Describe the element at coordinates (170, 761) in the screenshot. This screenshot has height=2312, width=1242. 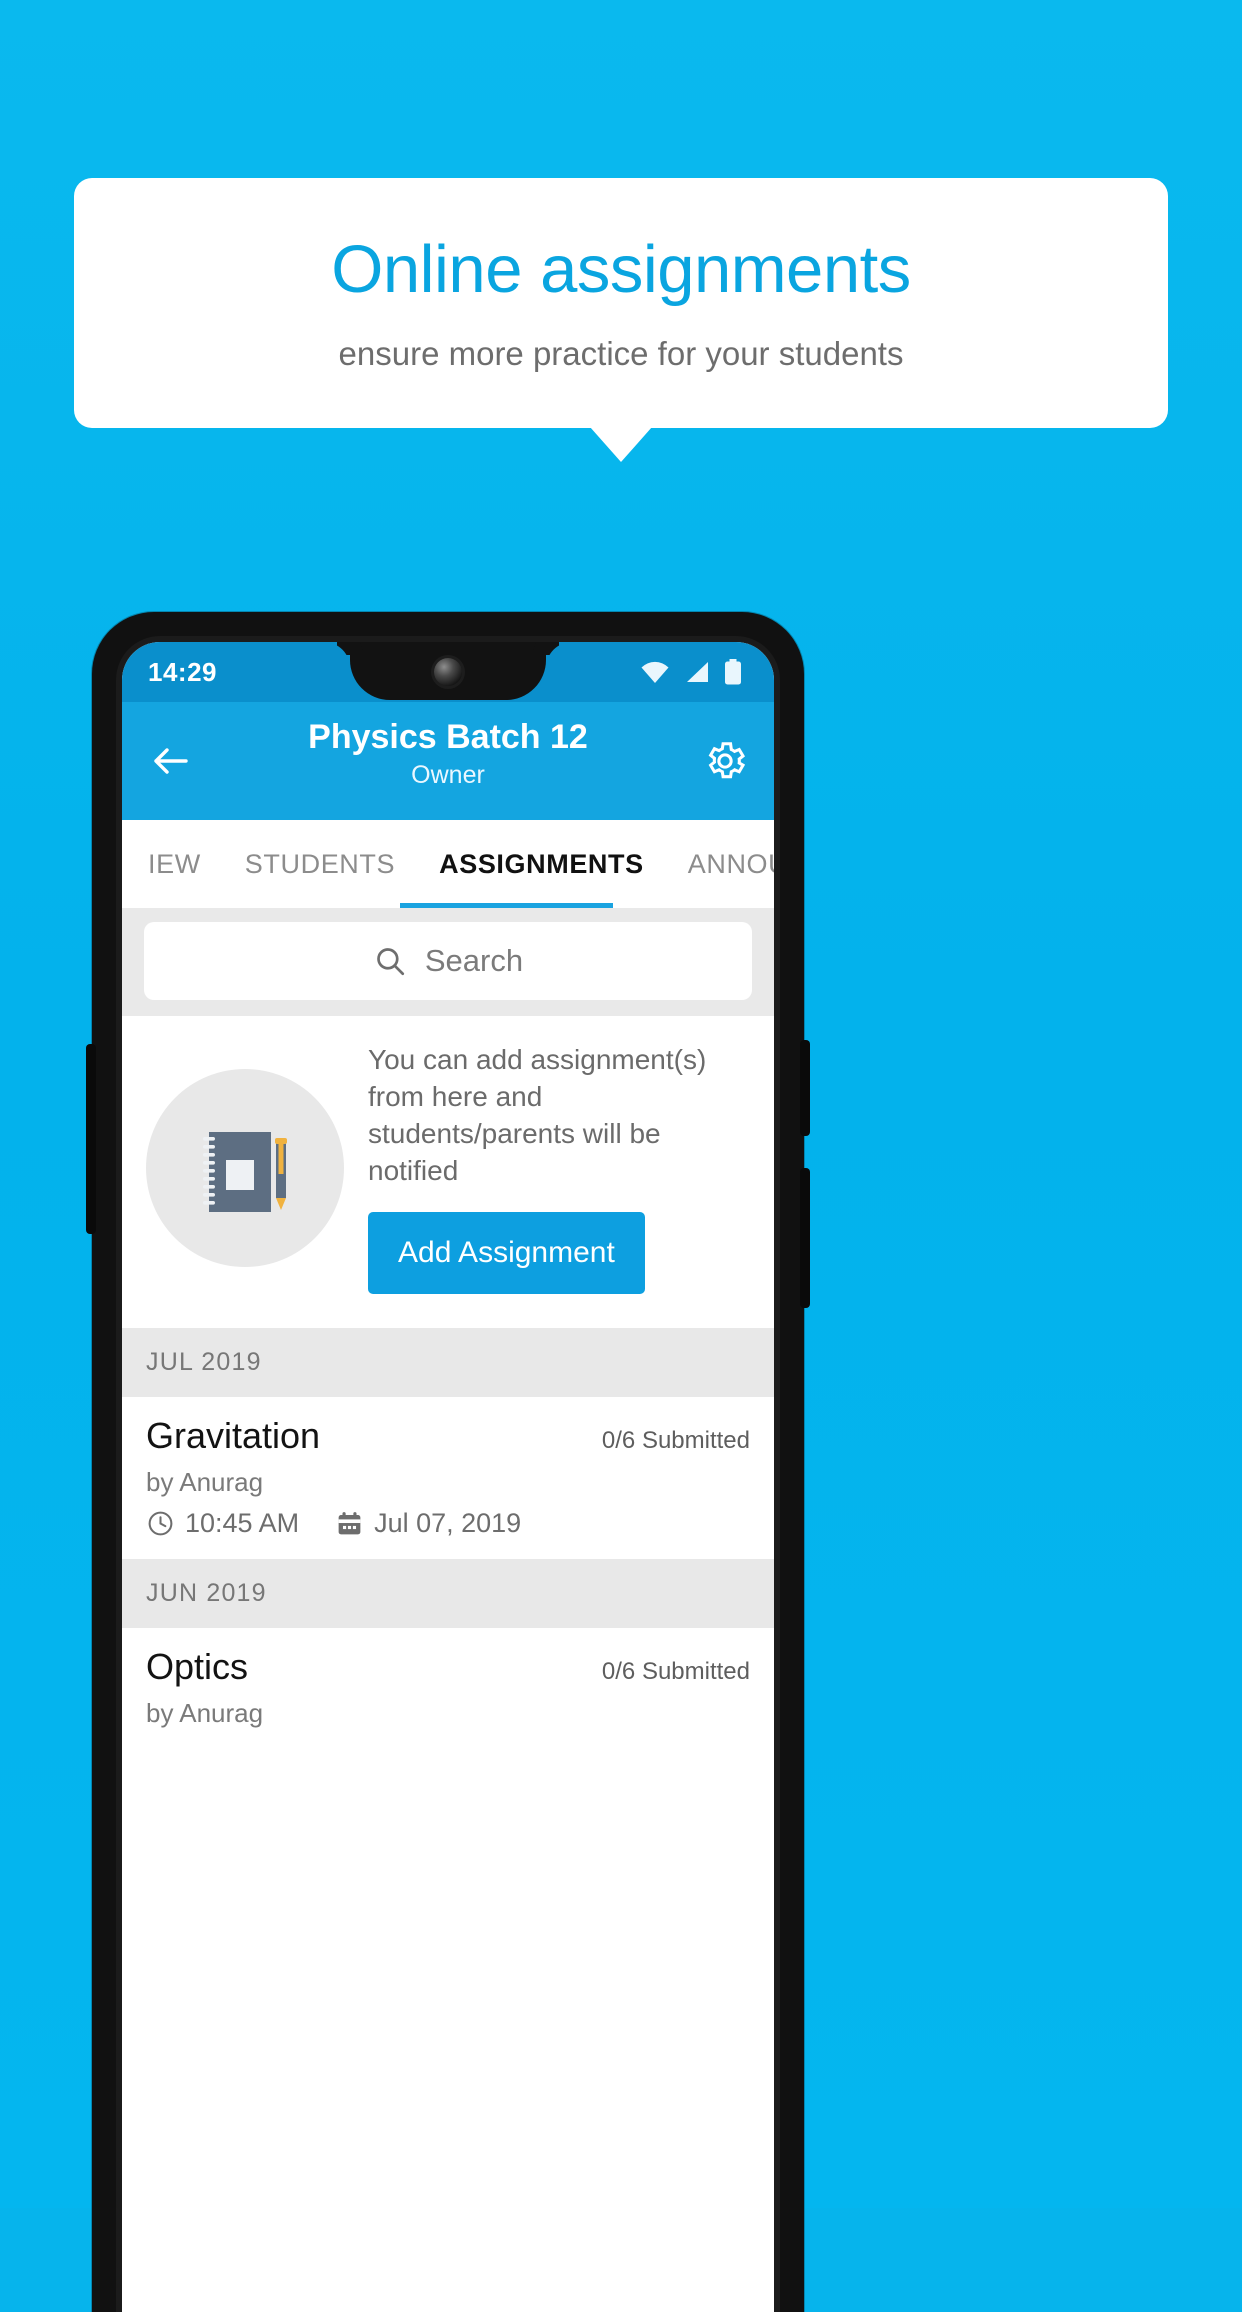
I see `back-arrow-icon` at that location.